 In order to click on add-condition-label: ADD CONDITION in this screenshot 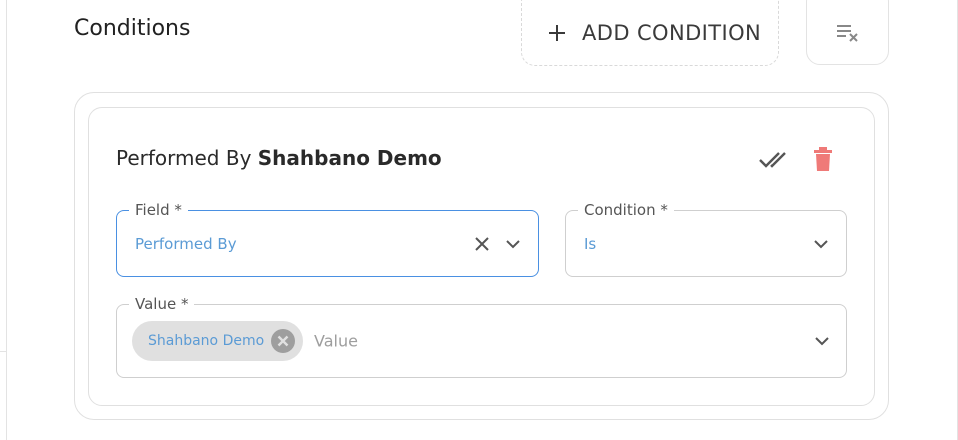, I will do `click(672, 33)`.